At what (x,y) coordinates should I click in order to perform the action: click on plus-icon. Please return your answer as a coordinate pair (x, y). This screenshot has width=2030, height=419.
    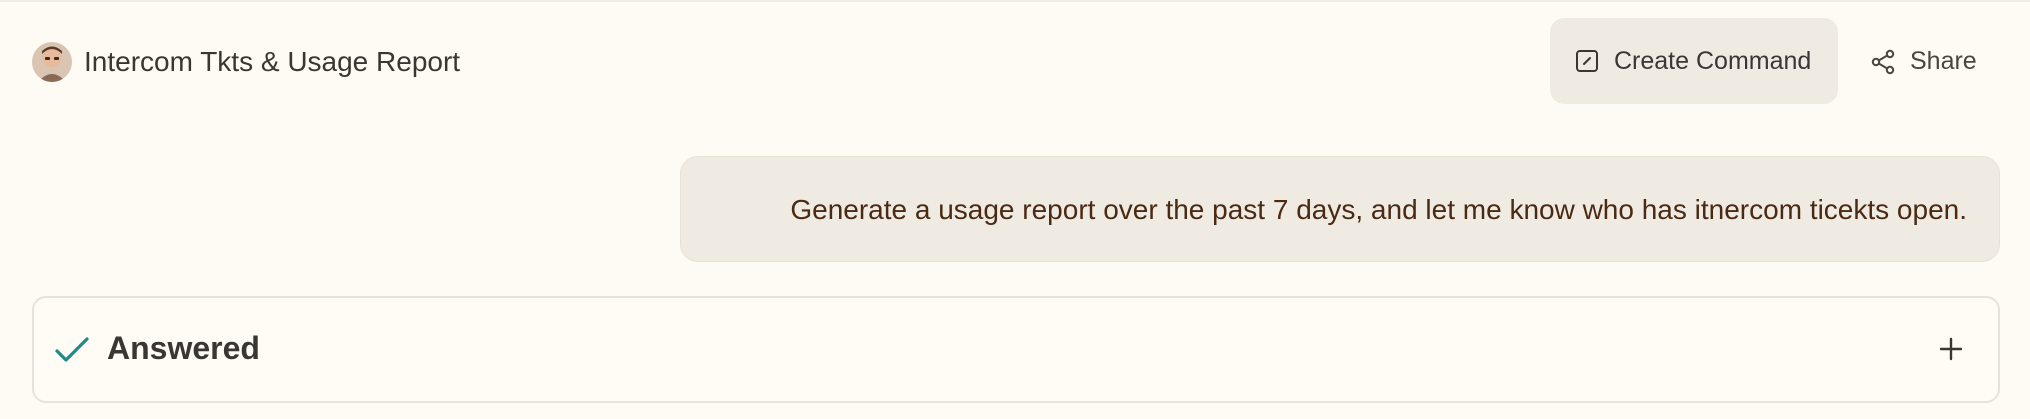
    Looking at the image, I should click on (1951, 349).